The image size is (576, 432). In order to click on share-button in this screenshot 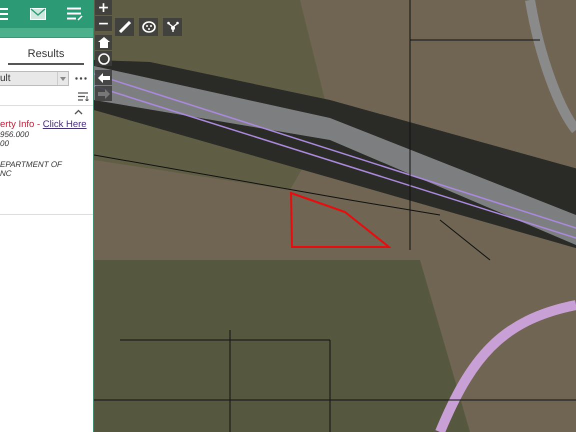, I will do `click(172, 27)`.